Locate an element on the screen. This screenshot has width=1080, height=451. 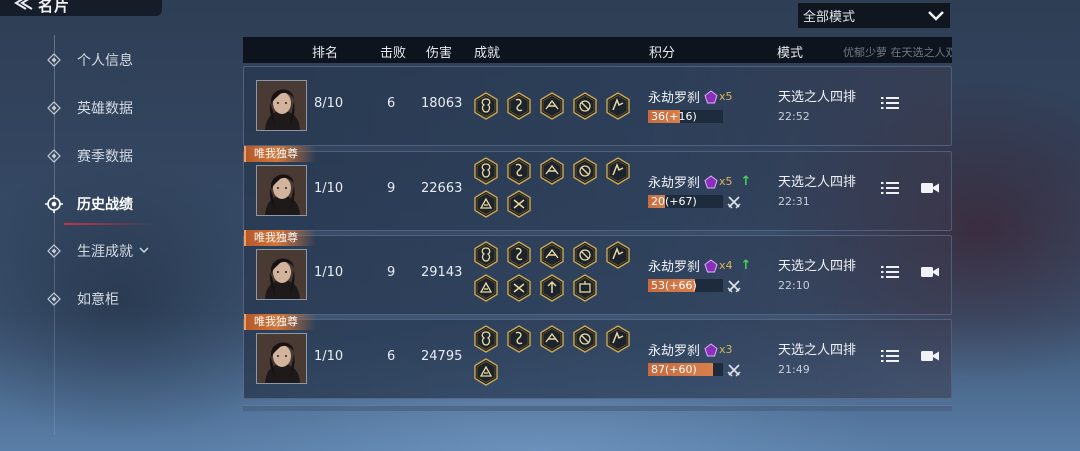
sidebar-item-label: 赛季数据 is located at coordinates (105, 157).